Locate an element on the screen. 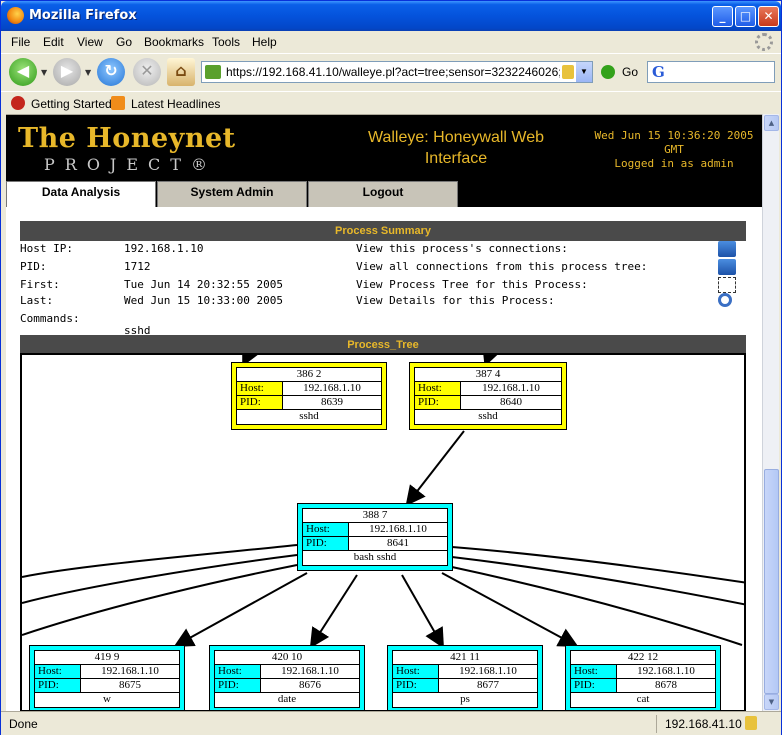  menu-help: Help is located at coordinates (264, 42).